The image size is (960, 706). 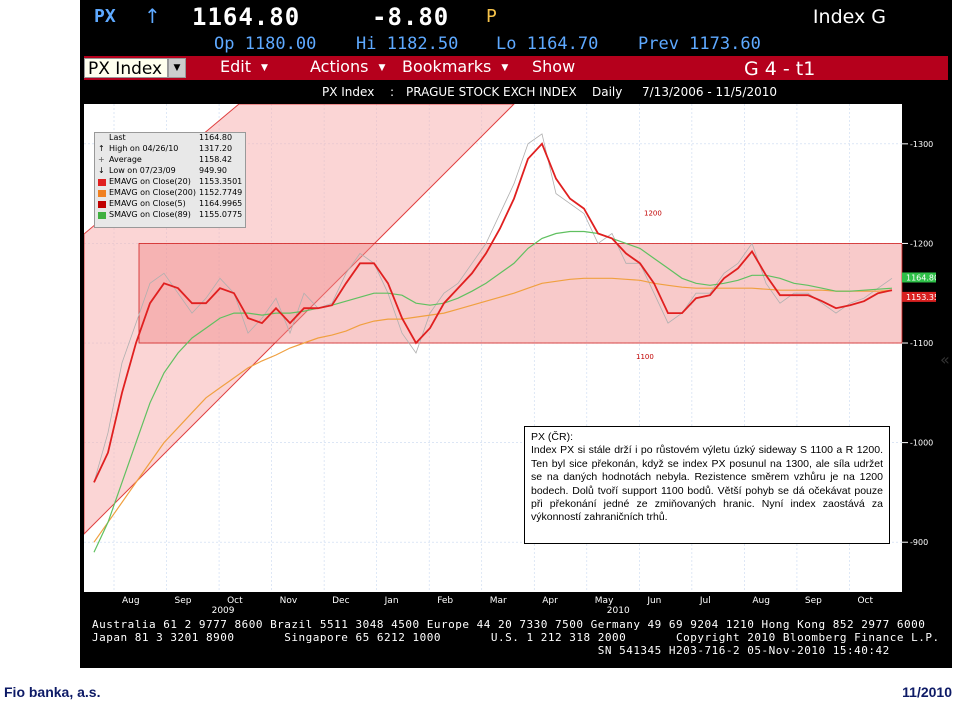 What do you see at coordinates (170, 138) in the screenshot?
I see `legend-entry: Last 1164.80` at bounding box center [170, 138].